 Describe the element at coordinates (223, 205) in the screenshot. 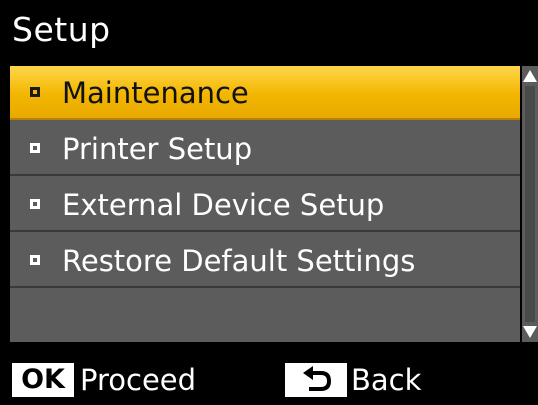

I see `menu-item-label: External Device Setup` at that location.